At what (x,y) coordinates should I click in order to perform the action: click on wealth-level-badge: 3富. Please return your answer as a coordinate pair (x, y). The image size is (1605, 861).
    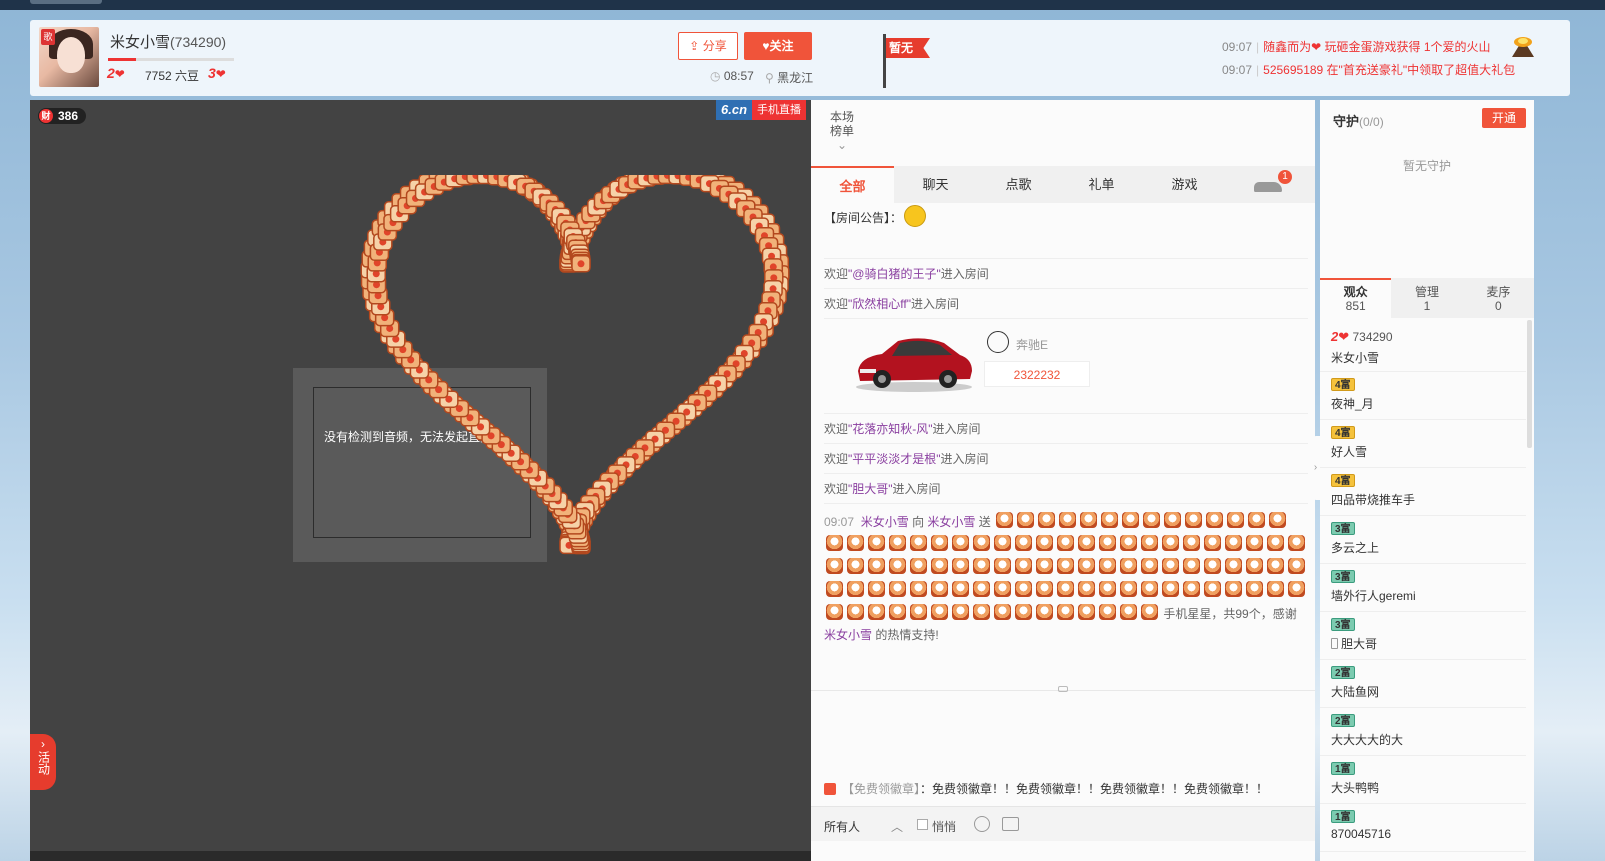
    Looking at the image, I should click on (1343, 528).